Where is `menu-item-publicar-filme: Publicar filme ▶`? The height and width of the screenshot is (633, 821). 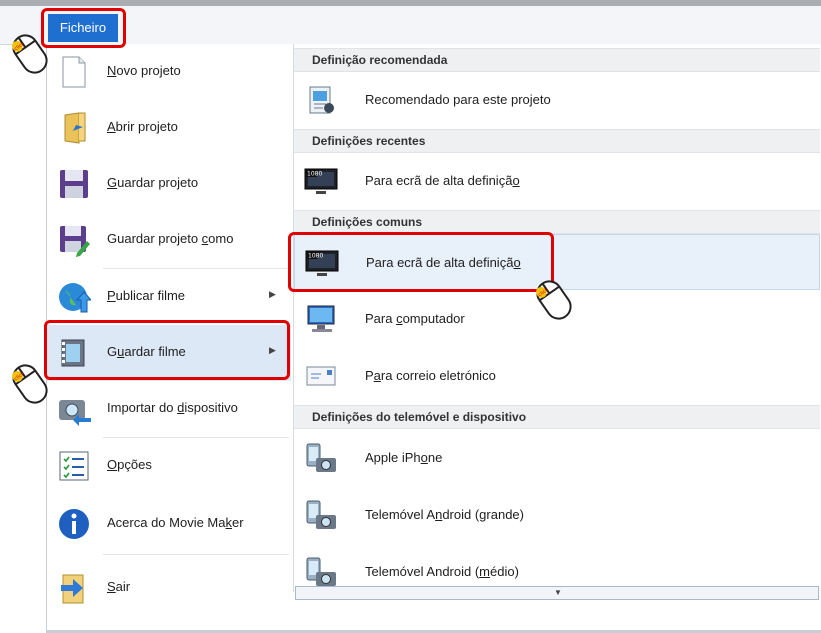 menu-item-publicar-filme: Publicar filme ▶ is located at coordinates (169, 297).